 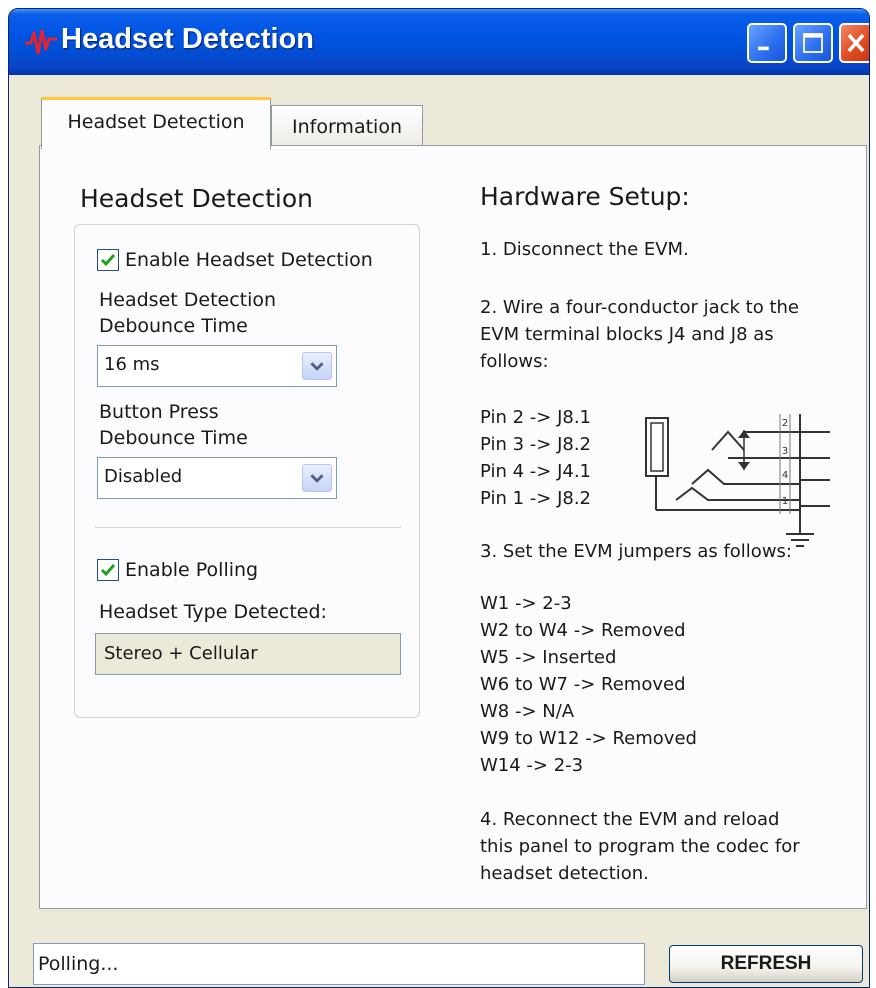 I want to click on close-button, so click(x=854, y=43).